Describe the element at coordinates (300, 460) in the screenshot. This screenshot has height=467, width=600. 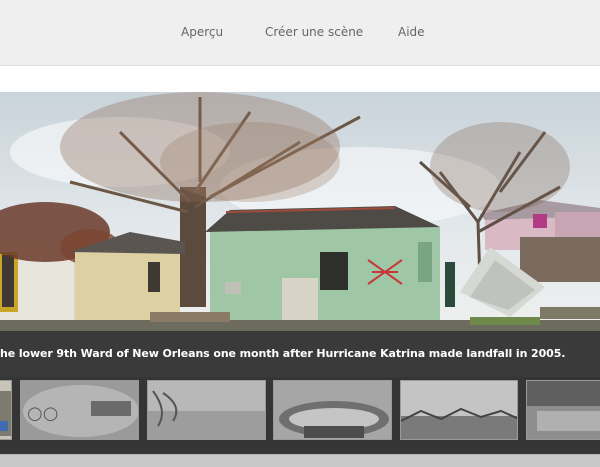
I see `bottom-bar` at that location.